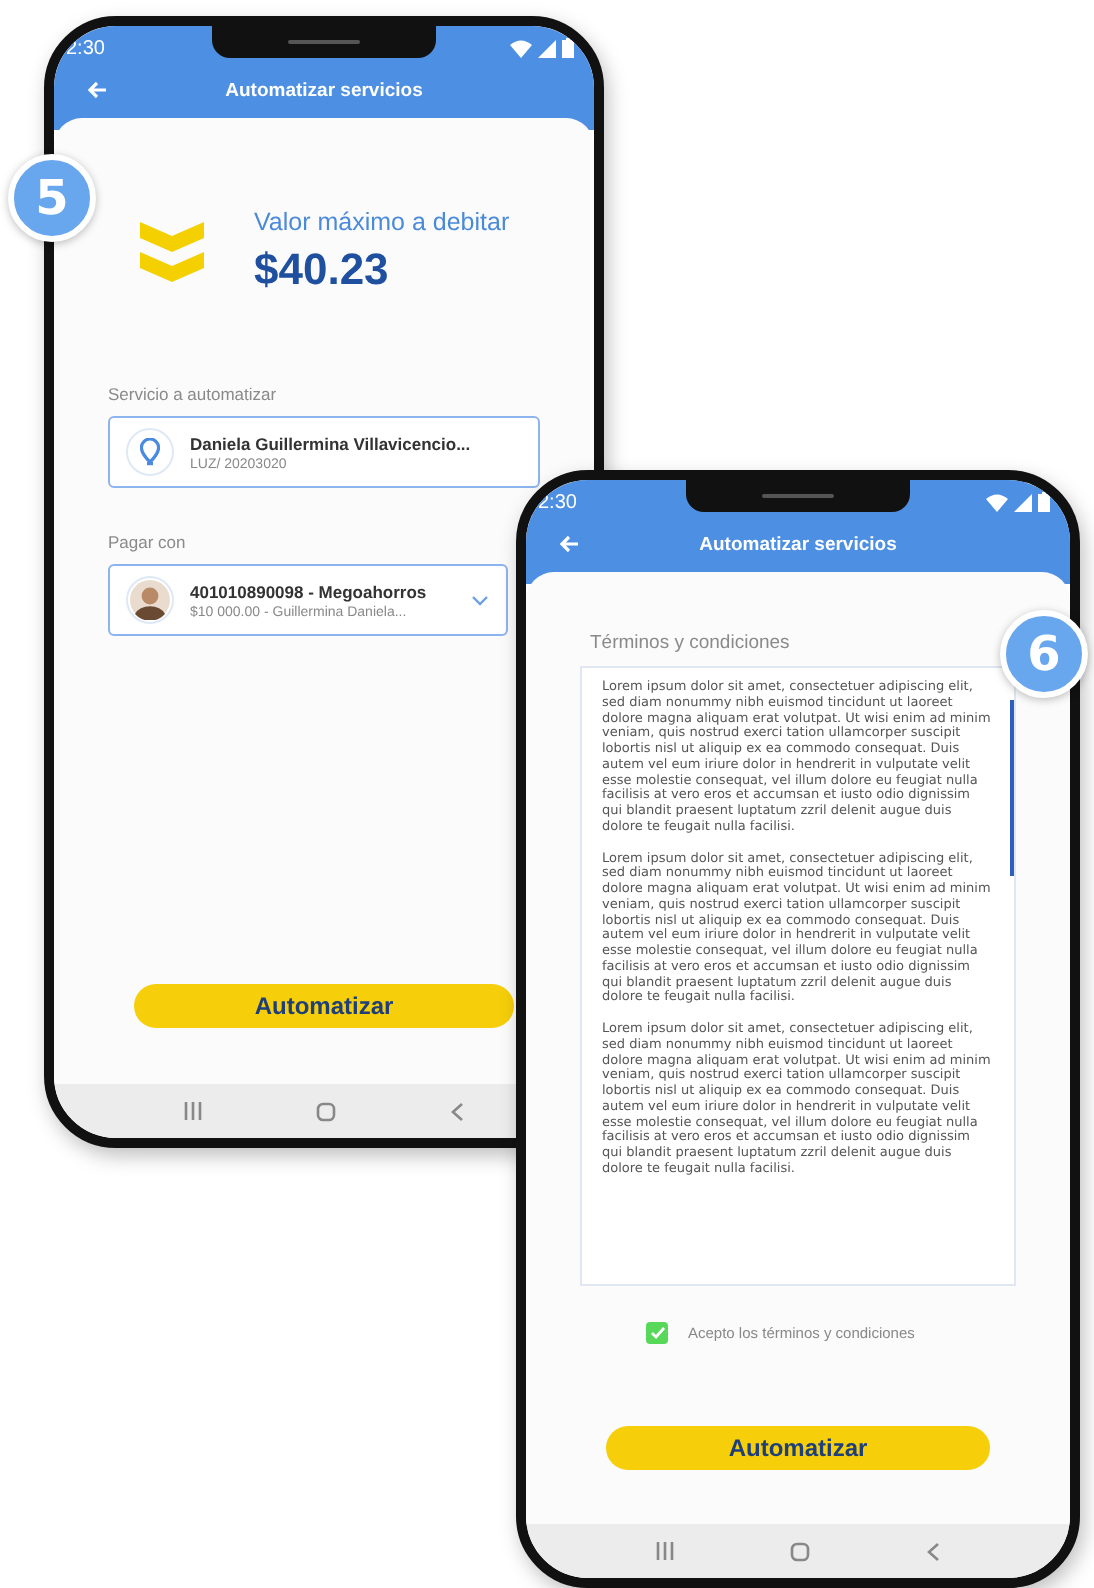 The image size is (1094, 1588). I want to click on step-badge: 5, so click(52, 198).